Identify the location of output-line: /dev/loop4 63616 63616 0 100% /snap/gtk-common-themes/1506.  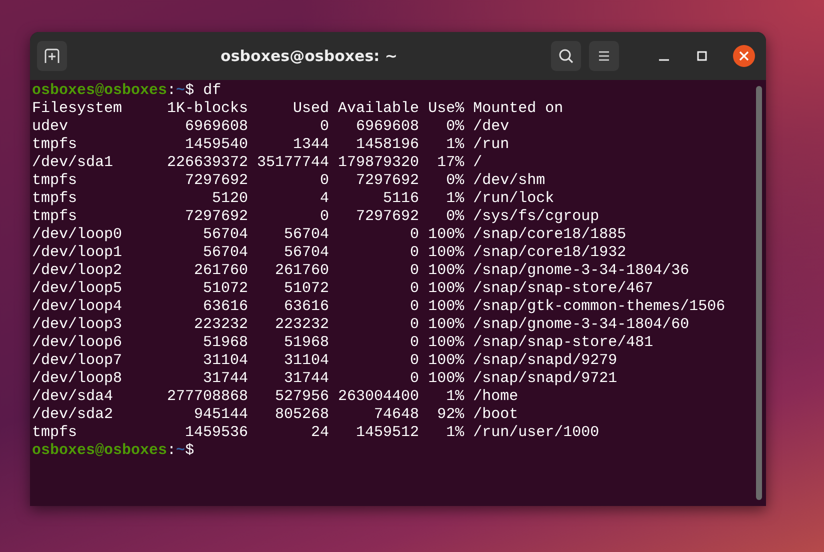
(379, 307).